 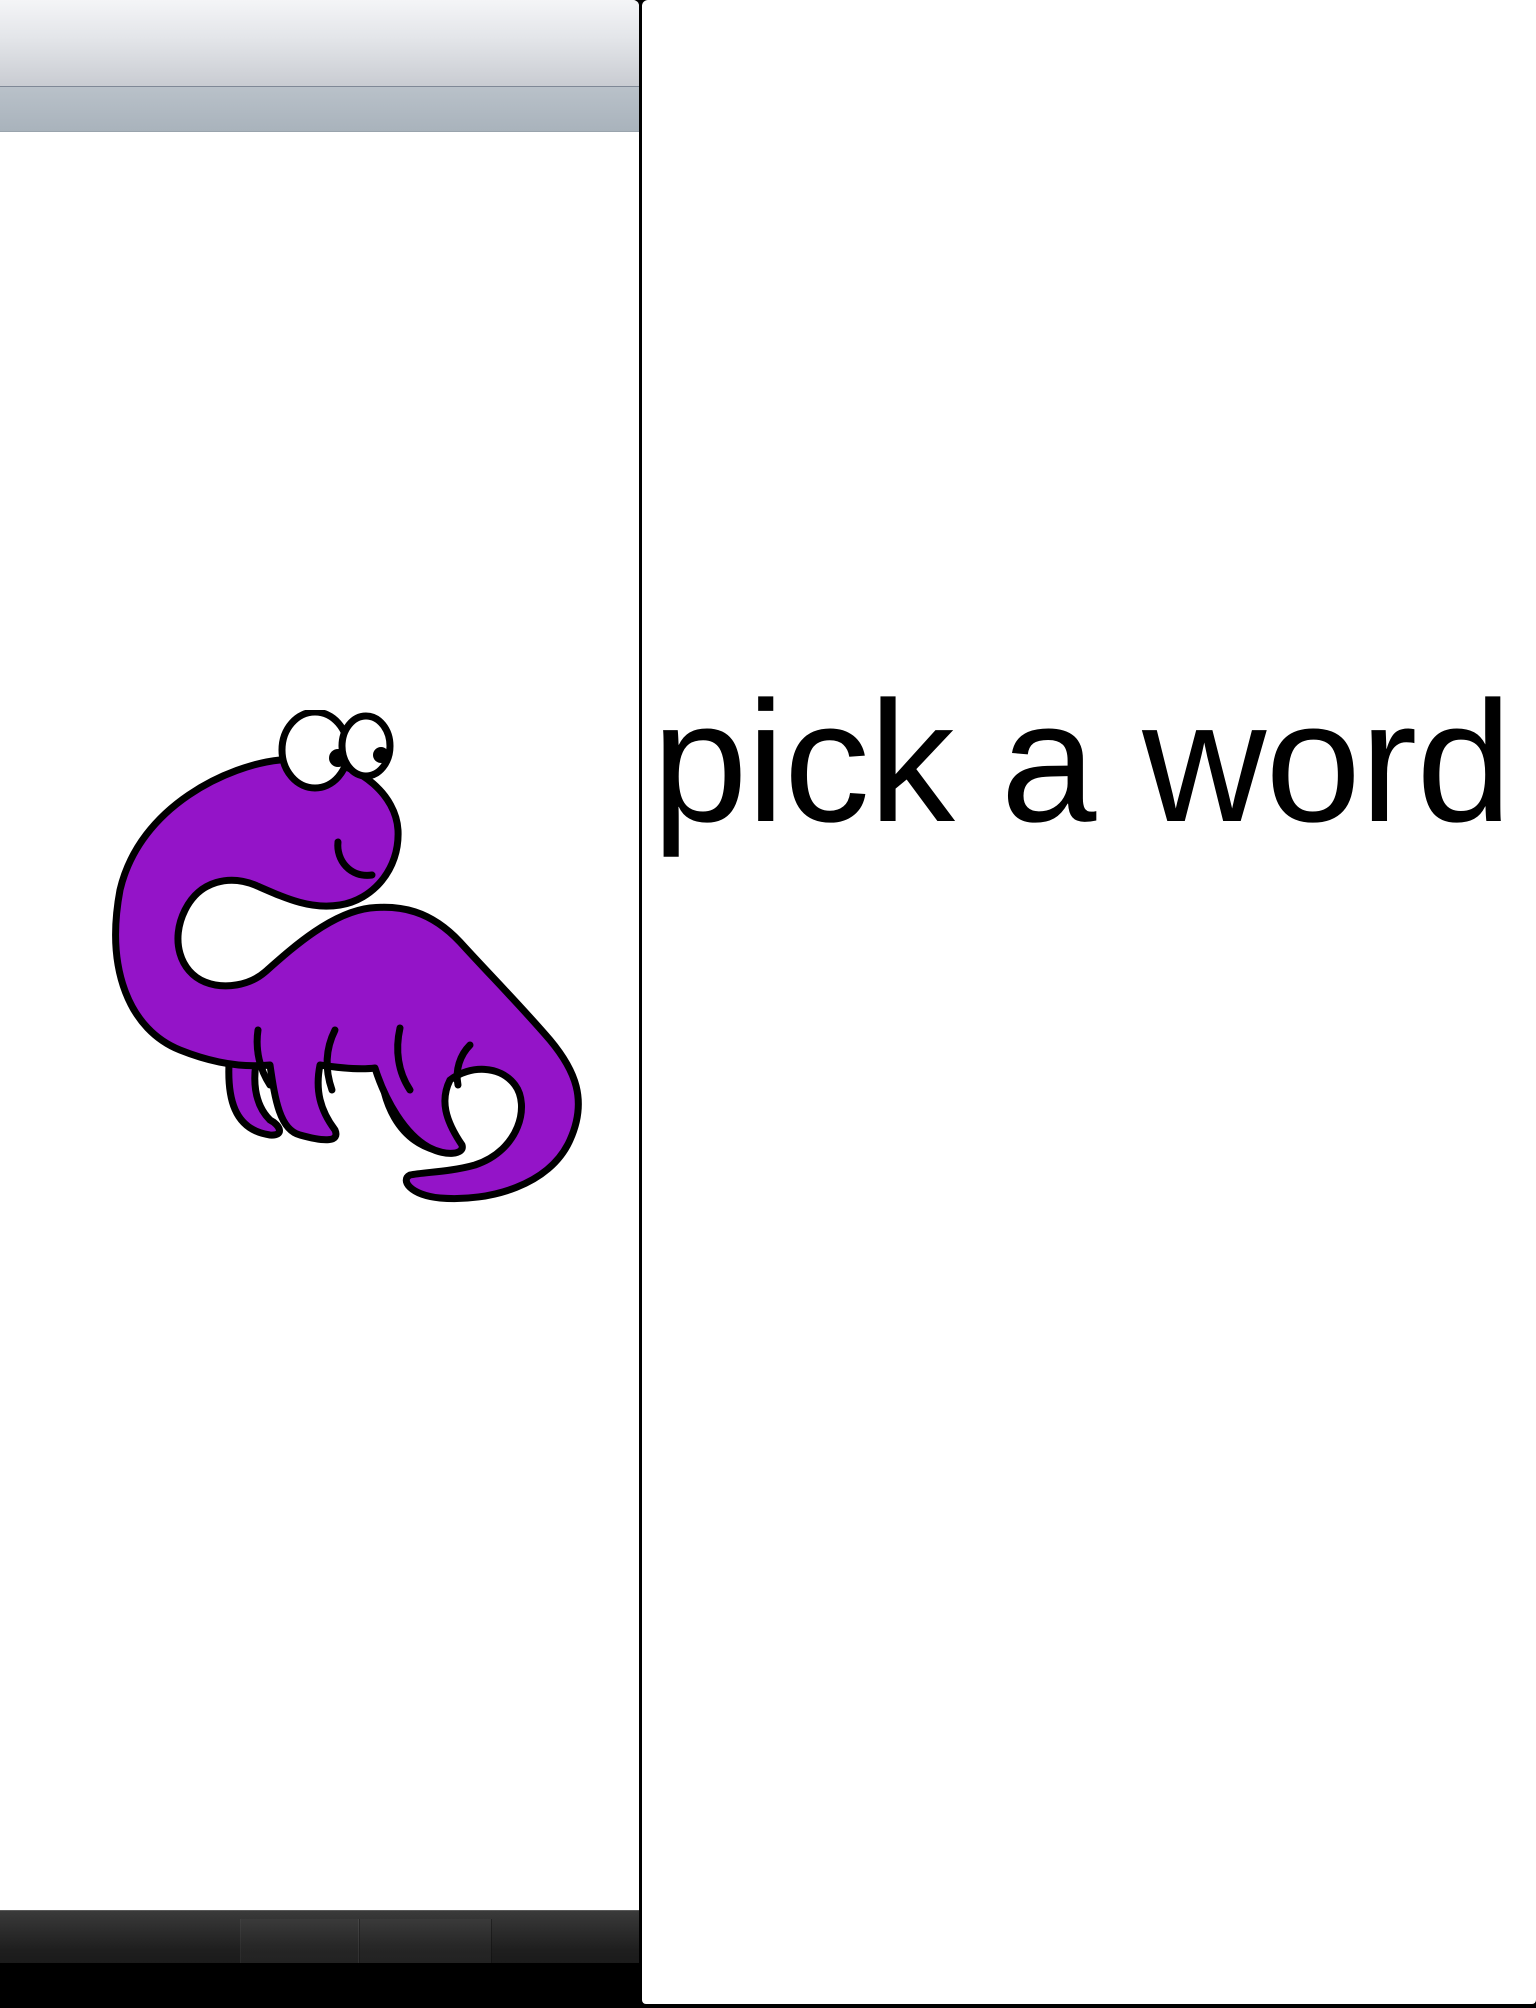 What do you see at coordinates (319, 1985) in the screenshot?
I see `toolbar-base` at bounding box center [319, 1985].